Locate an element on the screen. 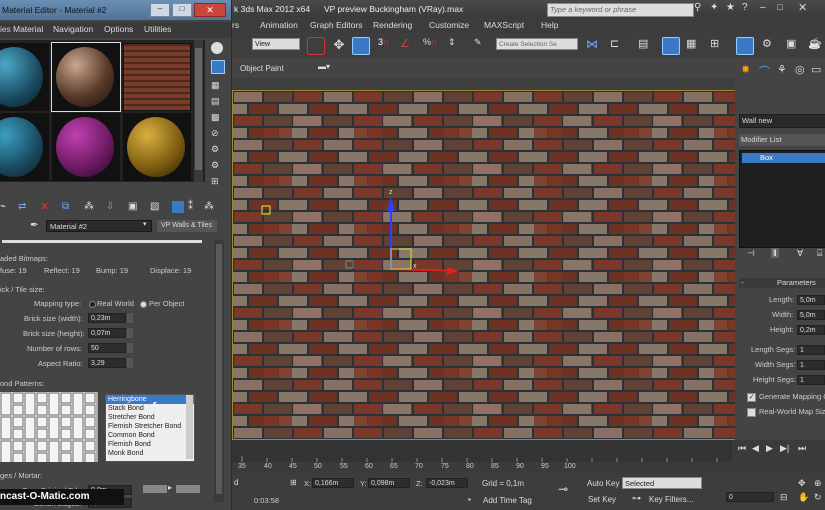 The width and height of the screenshot is (825, 510). rendered-frame-icon: ▣ is located at coordinates (794, 45).